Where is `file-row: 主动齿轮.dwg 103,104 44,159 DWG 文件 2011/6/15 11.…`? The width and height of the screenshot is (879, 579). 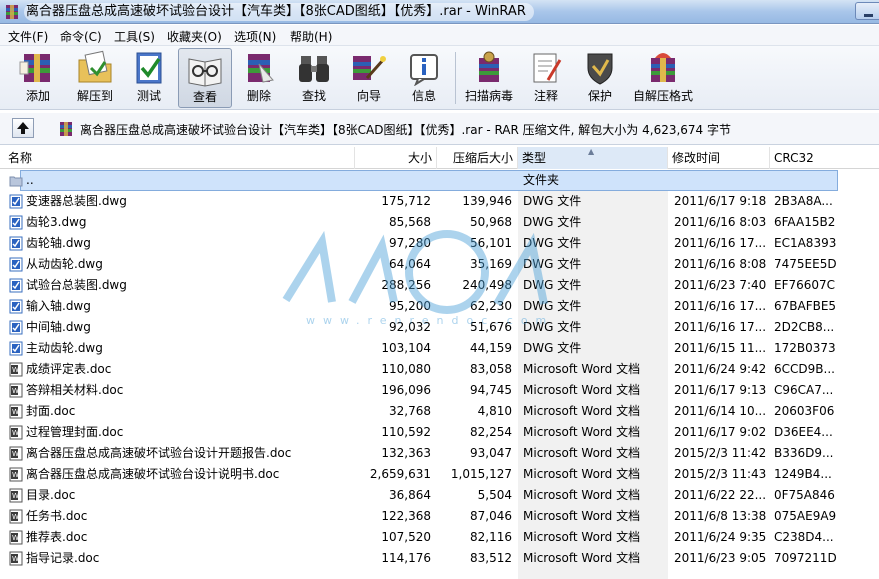 file-row: 主动齿轮.dwg 103,104 44,159 DWG 文件 2011/6/15 11.… is located at coordinates (439, 348).